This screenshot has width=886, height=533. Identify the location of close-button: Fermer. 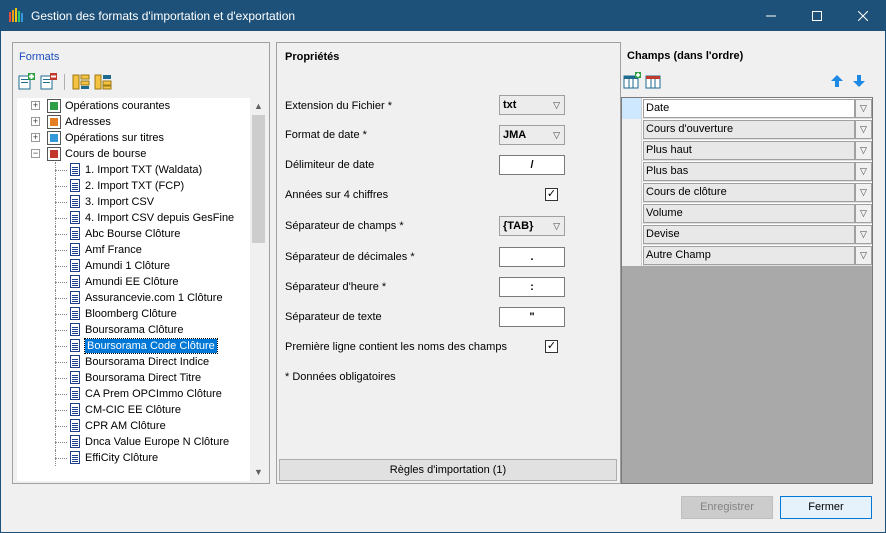
(826, 507).